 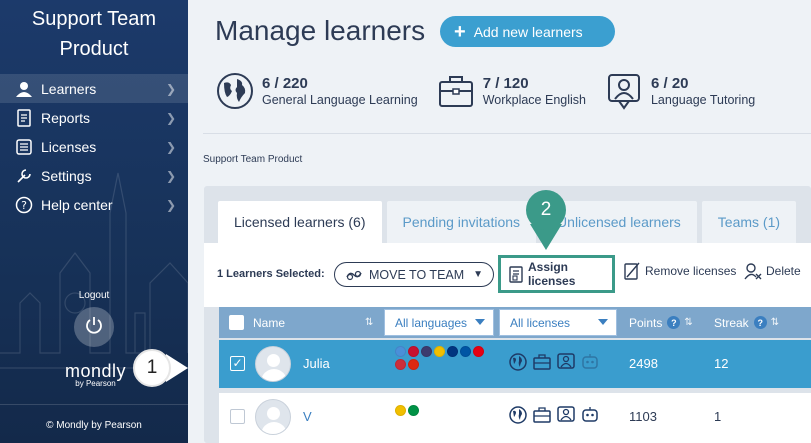 What do you see at coordinates (307, 416) in the screenshot?
I see `learner-name: V` at bounding box center [307, 416].